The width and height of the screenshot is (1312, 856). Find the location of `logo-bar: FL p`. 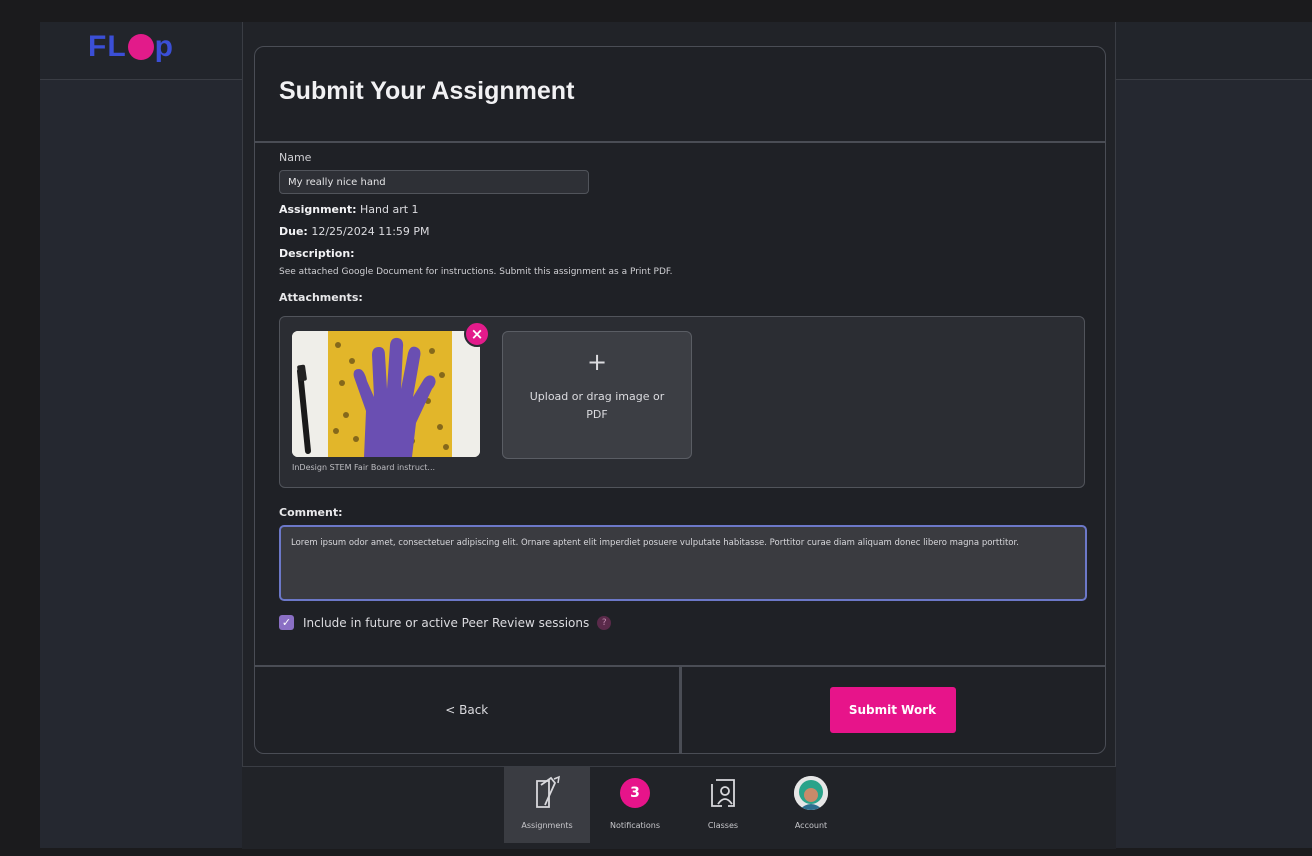

logo-bar: FL p is located at coordinates (141, 51).